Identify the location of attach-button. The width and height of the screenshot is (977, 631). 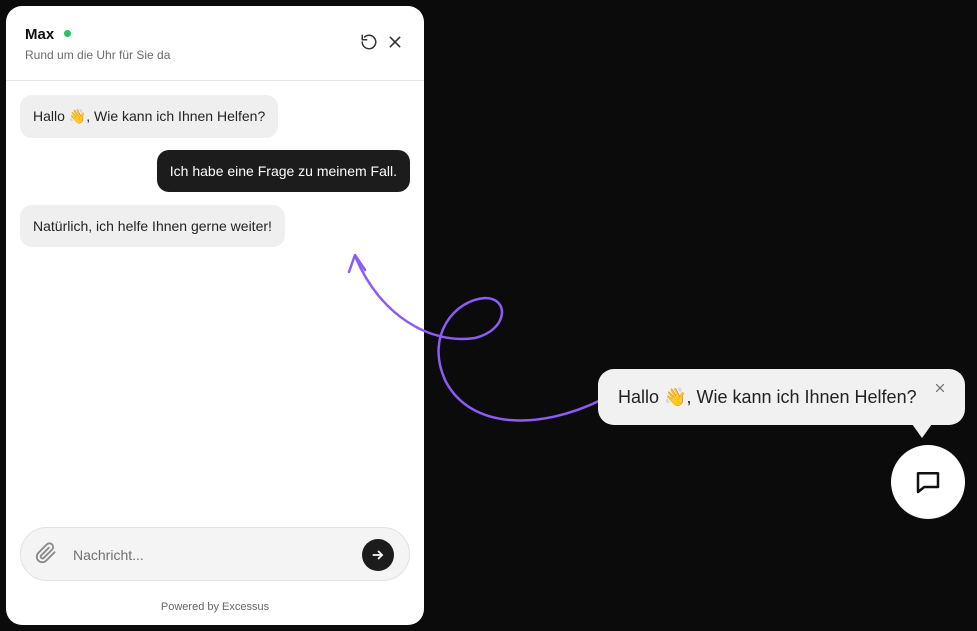
(47, 554).